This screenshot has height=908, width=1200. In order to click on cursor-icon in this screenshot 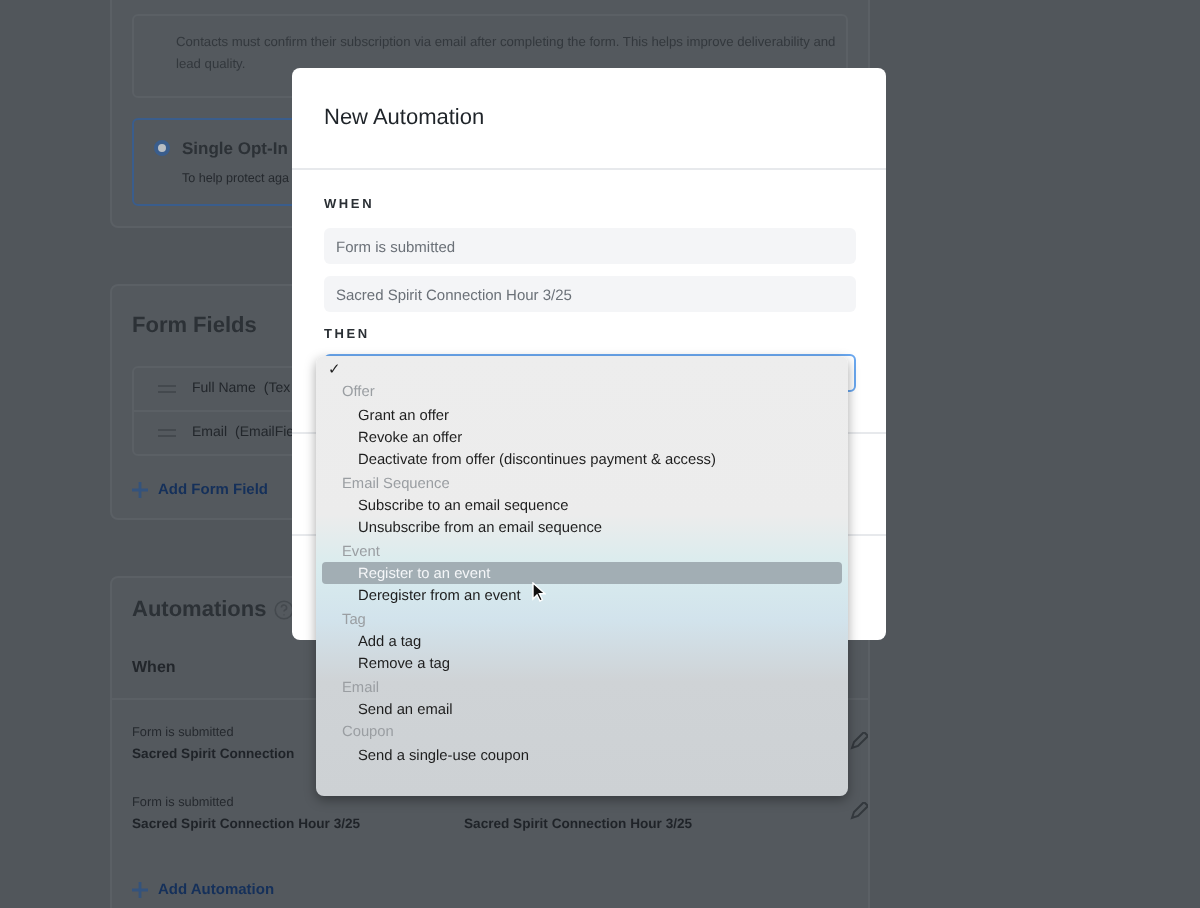, I will do `click(539, 592)`.